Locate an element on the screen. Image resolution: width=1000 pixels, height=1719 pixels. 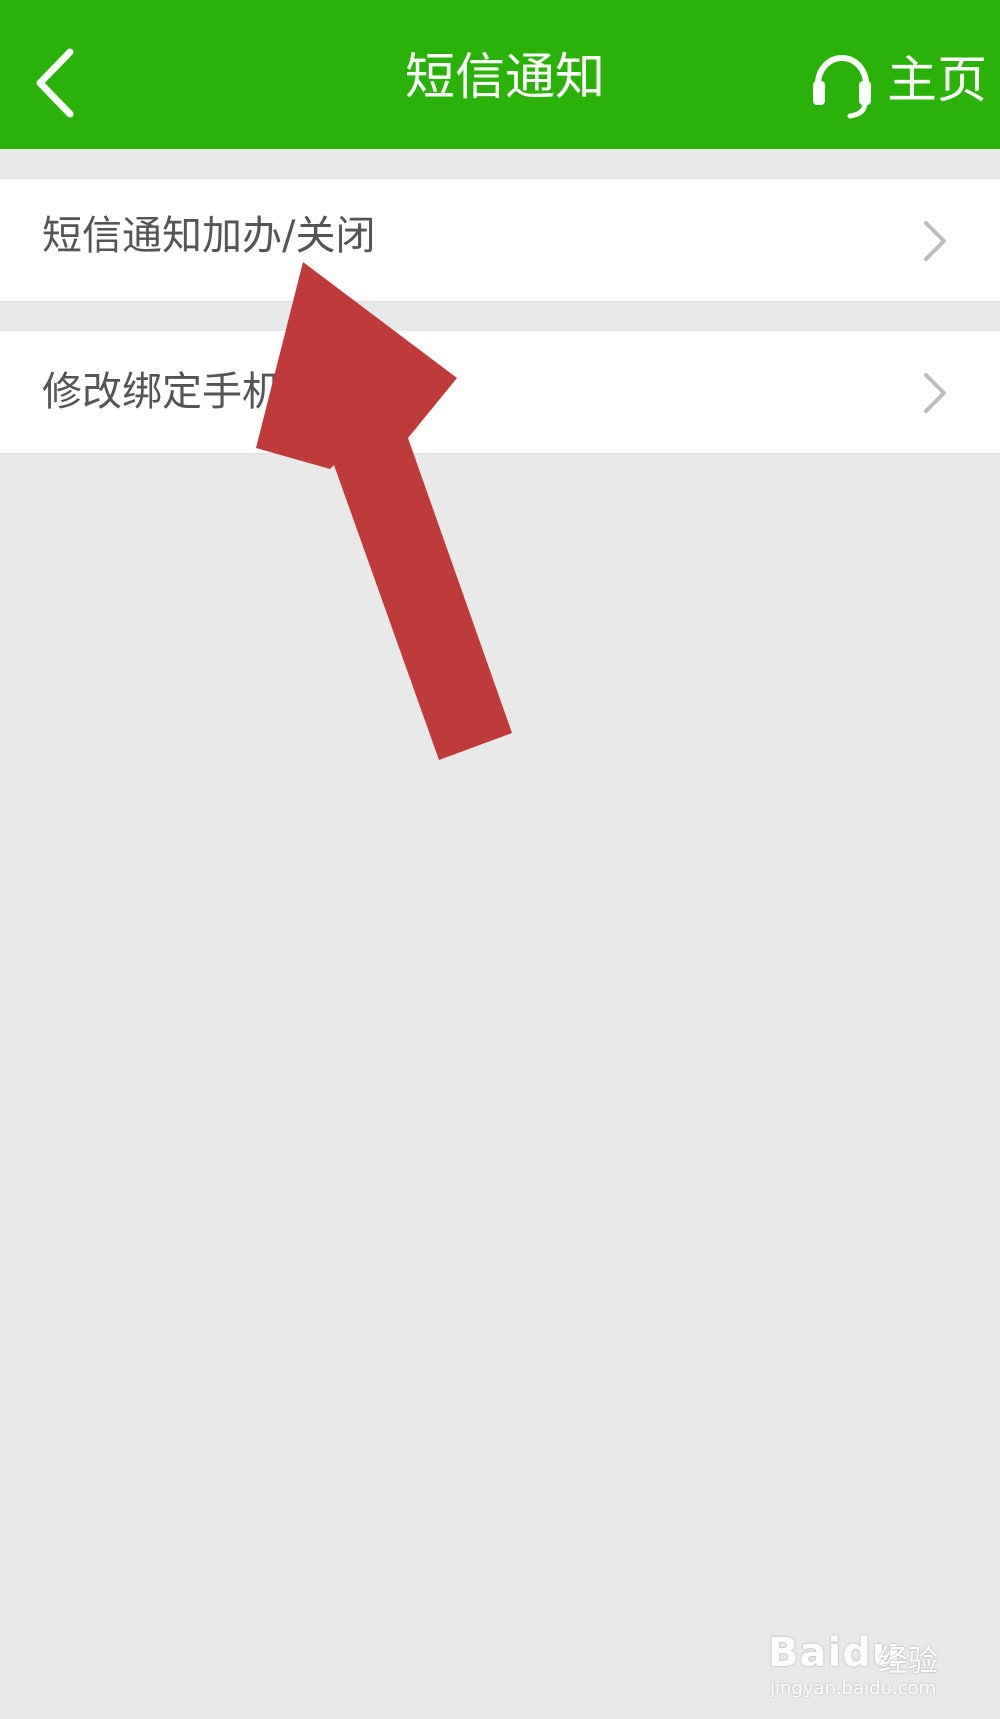
list-item-label: 修改绑定手机 is located at coordinates (162, 392).